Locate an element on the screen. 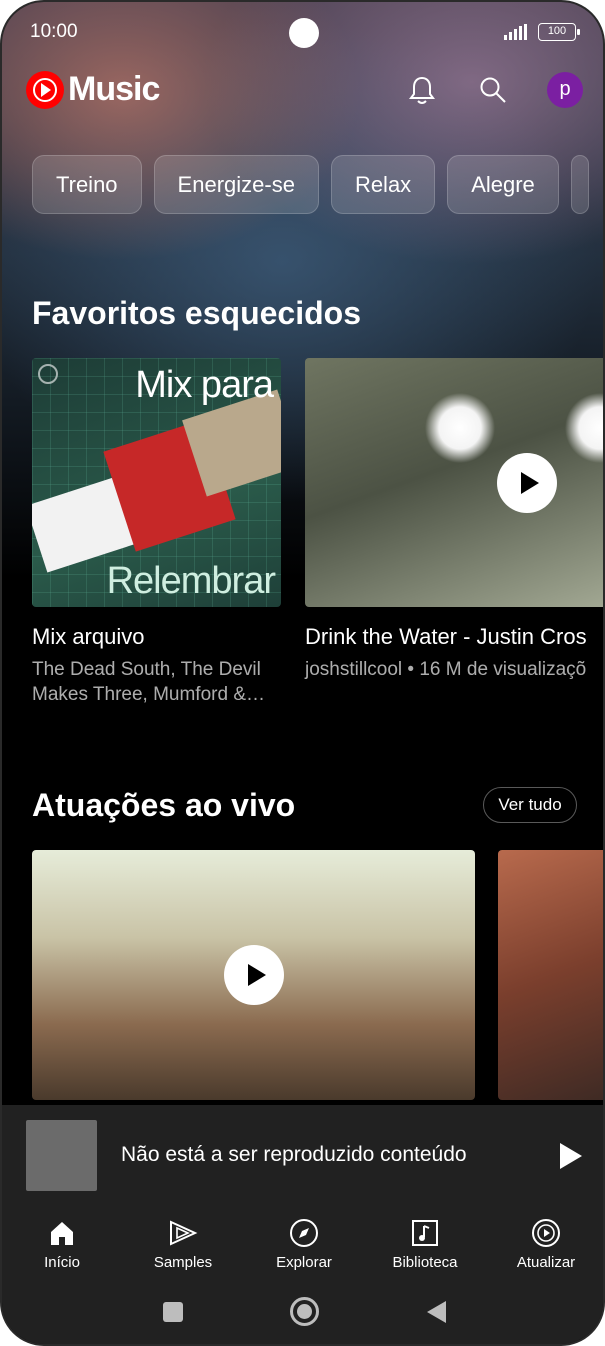 This screenshot has width=605, height=1346. nav-label: Biblioteca is located at coordinates (425, 1262).